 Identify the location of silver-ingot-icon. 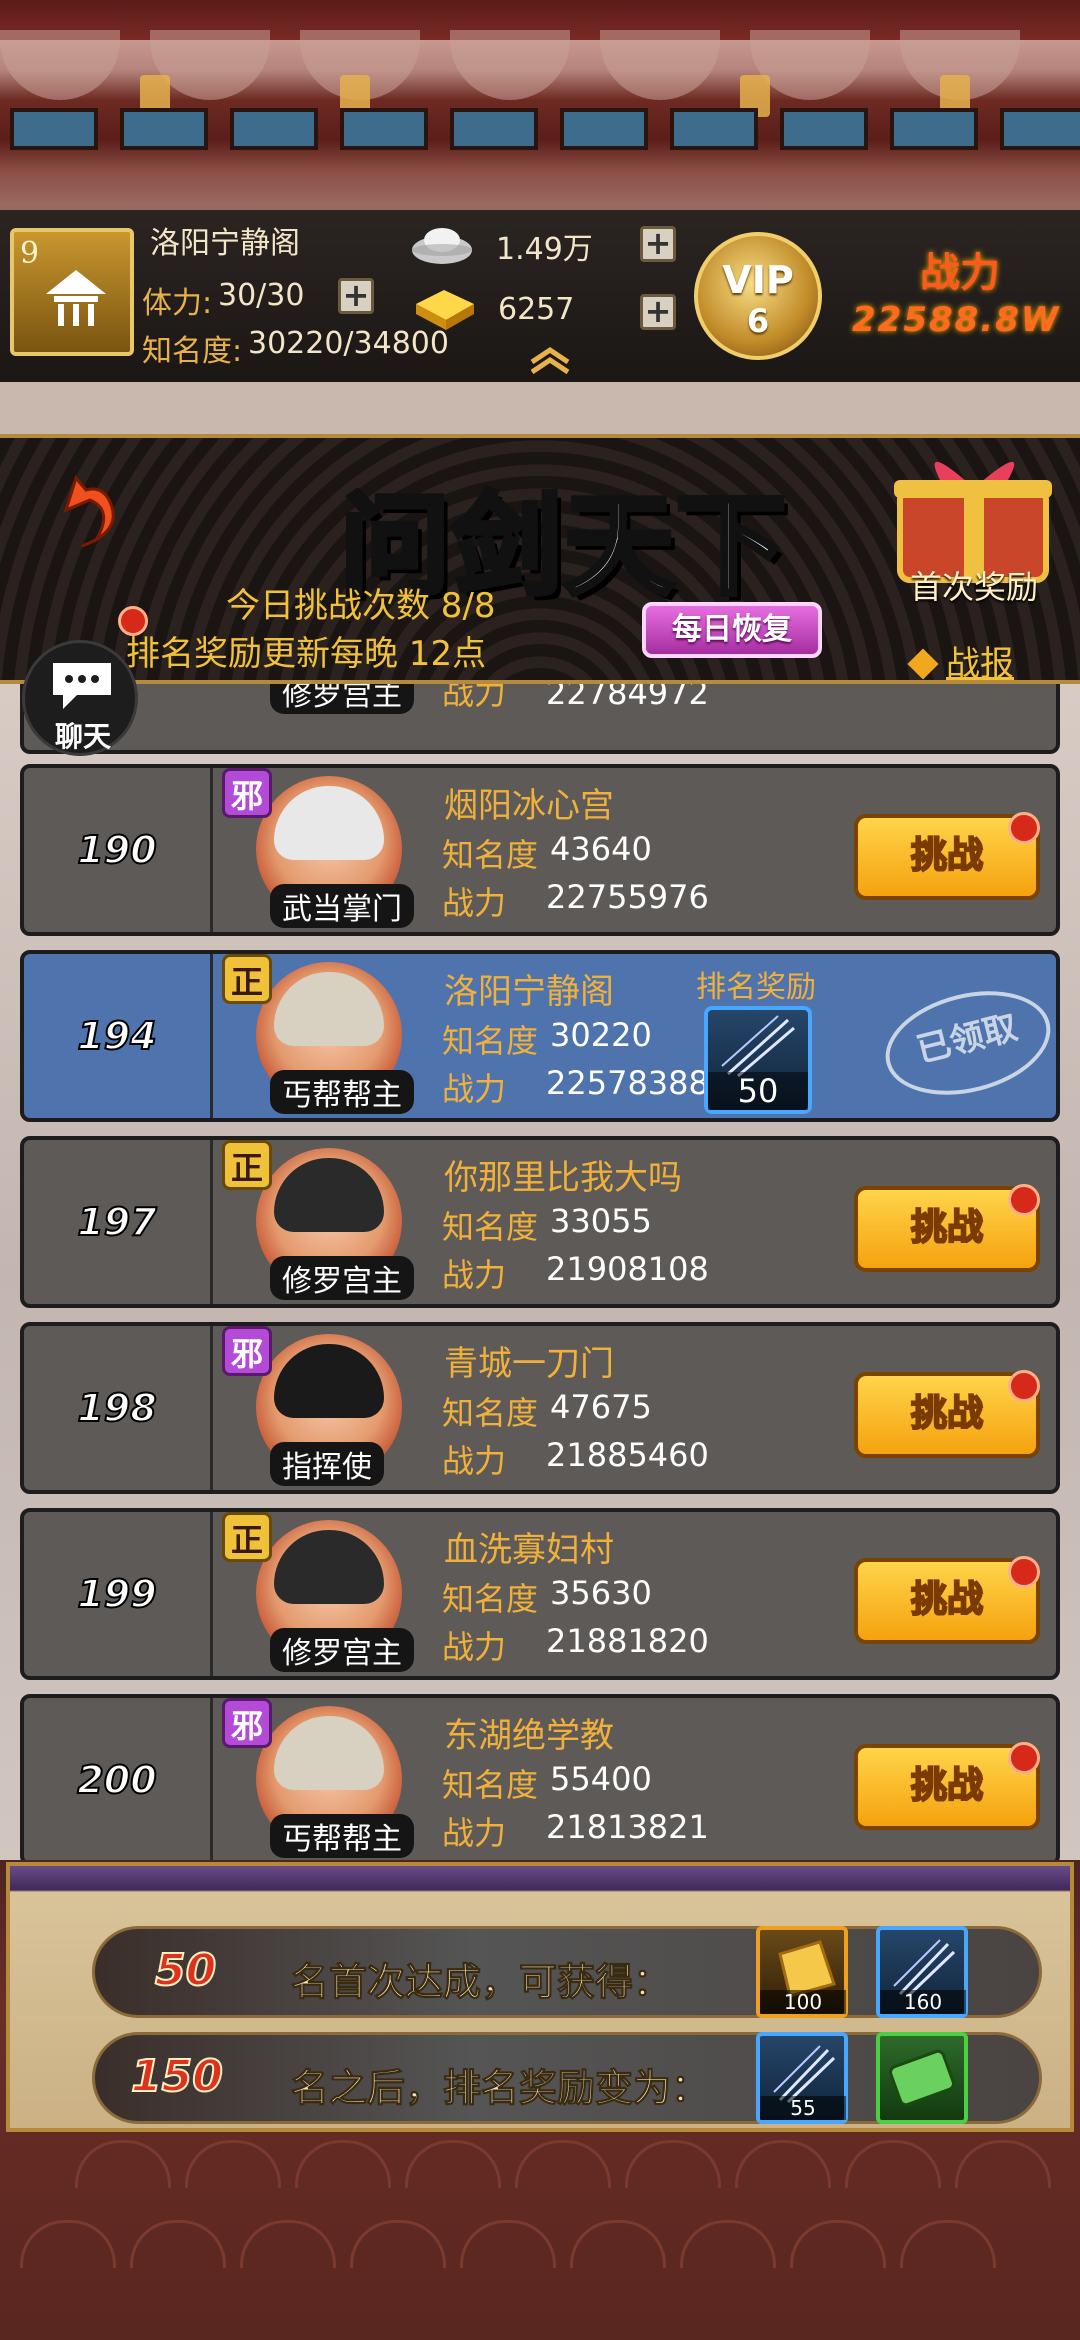
(442, 246).